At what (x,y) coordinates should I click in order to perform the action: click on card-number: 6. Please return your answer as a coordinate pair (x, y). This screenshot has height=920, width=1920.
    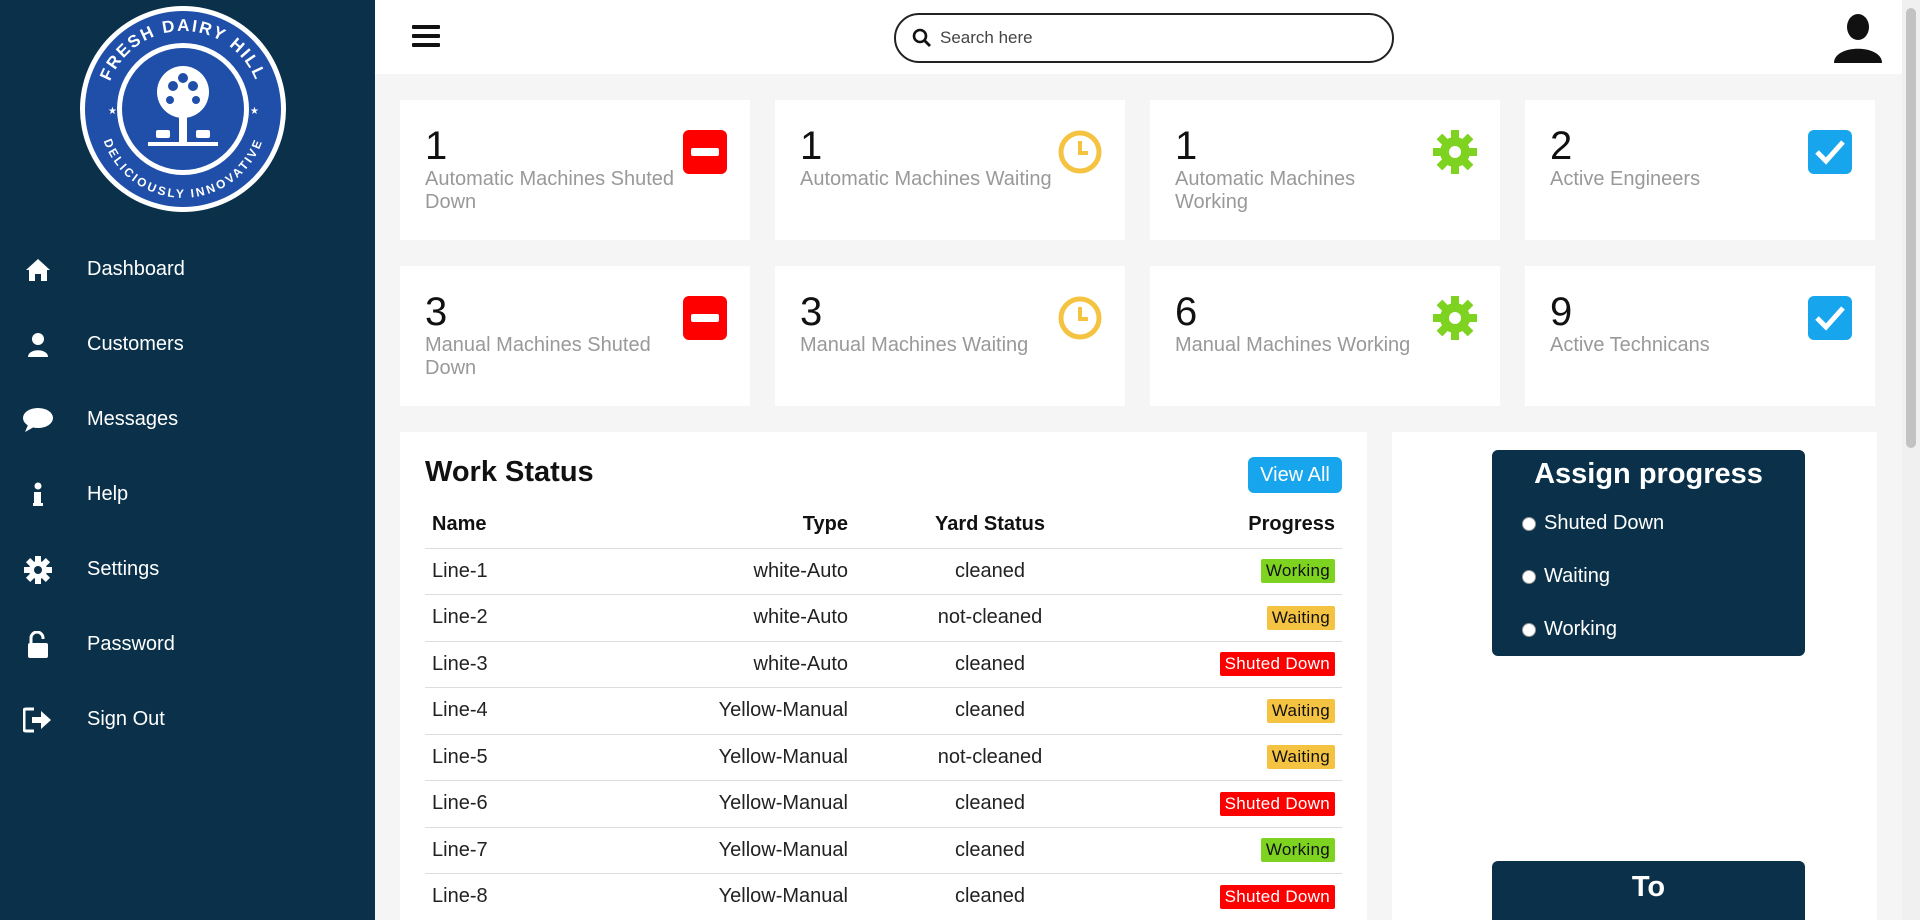
    Looking at the image, I should click on (1186, 312).